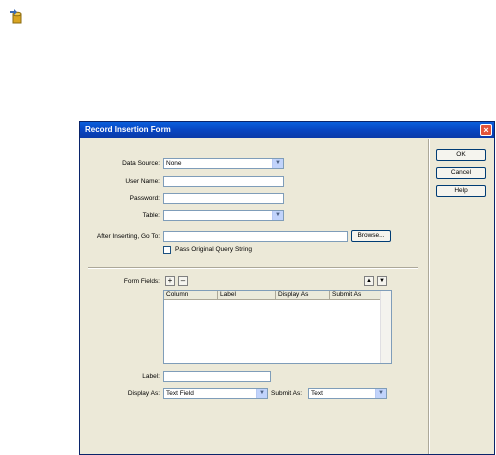  I want to click on move-down-button: ▼, so click(382, 281).